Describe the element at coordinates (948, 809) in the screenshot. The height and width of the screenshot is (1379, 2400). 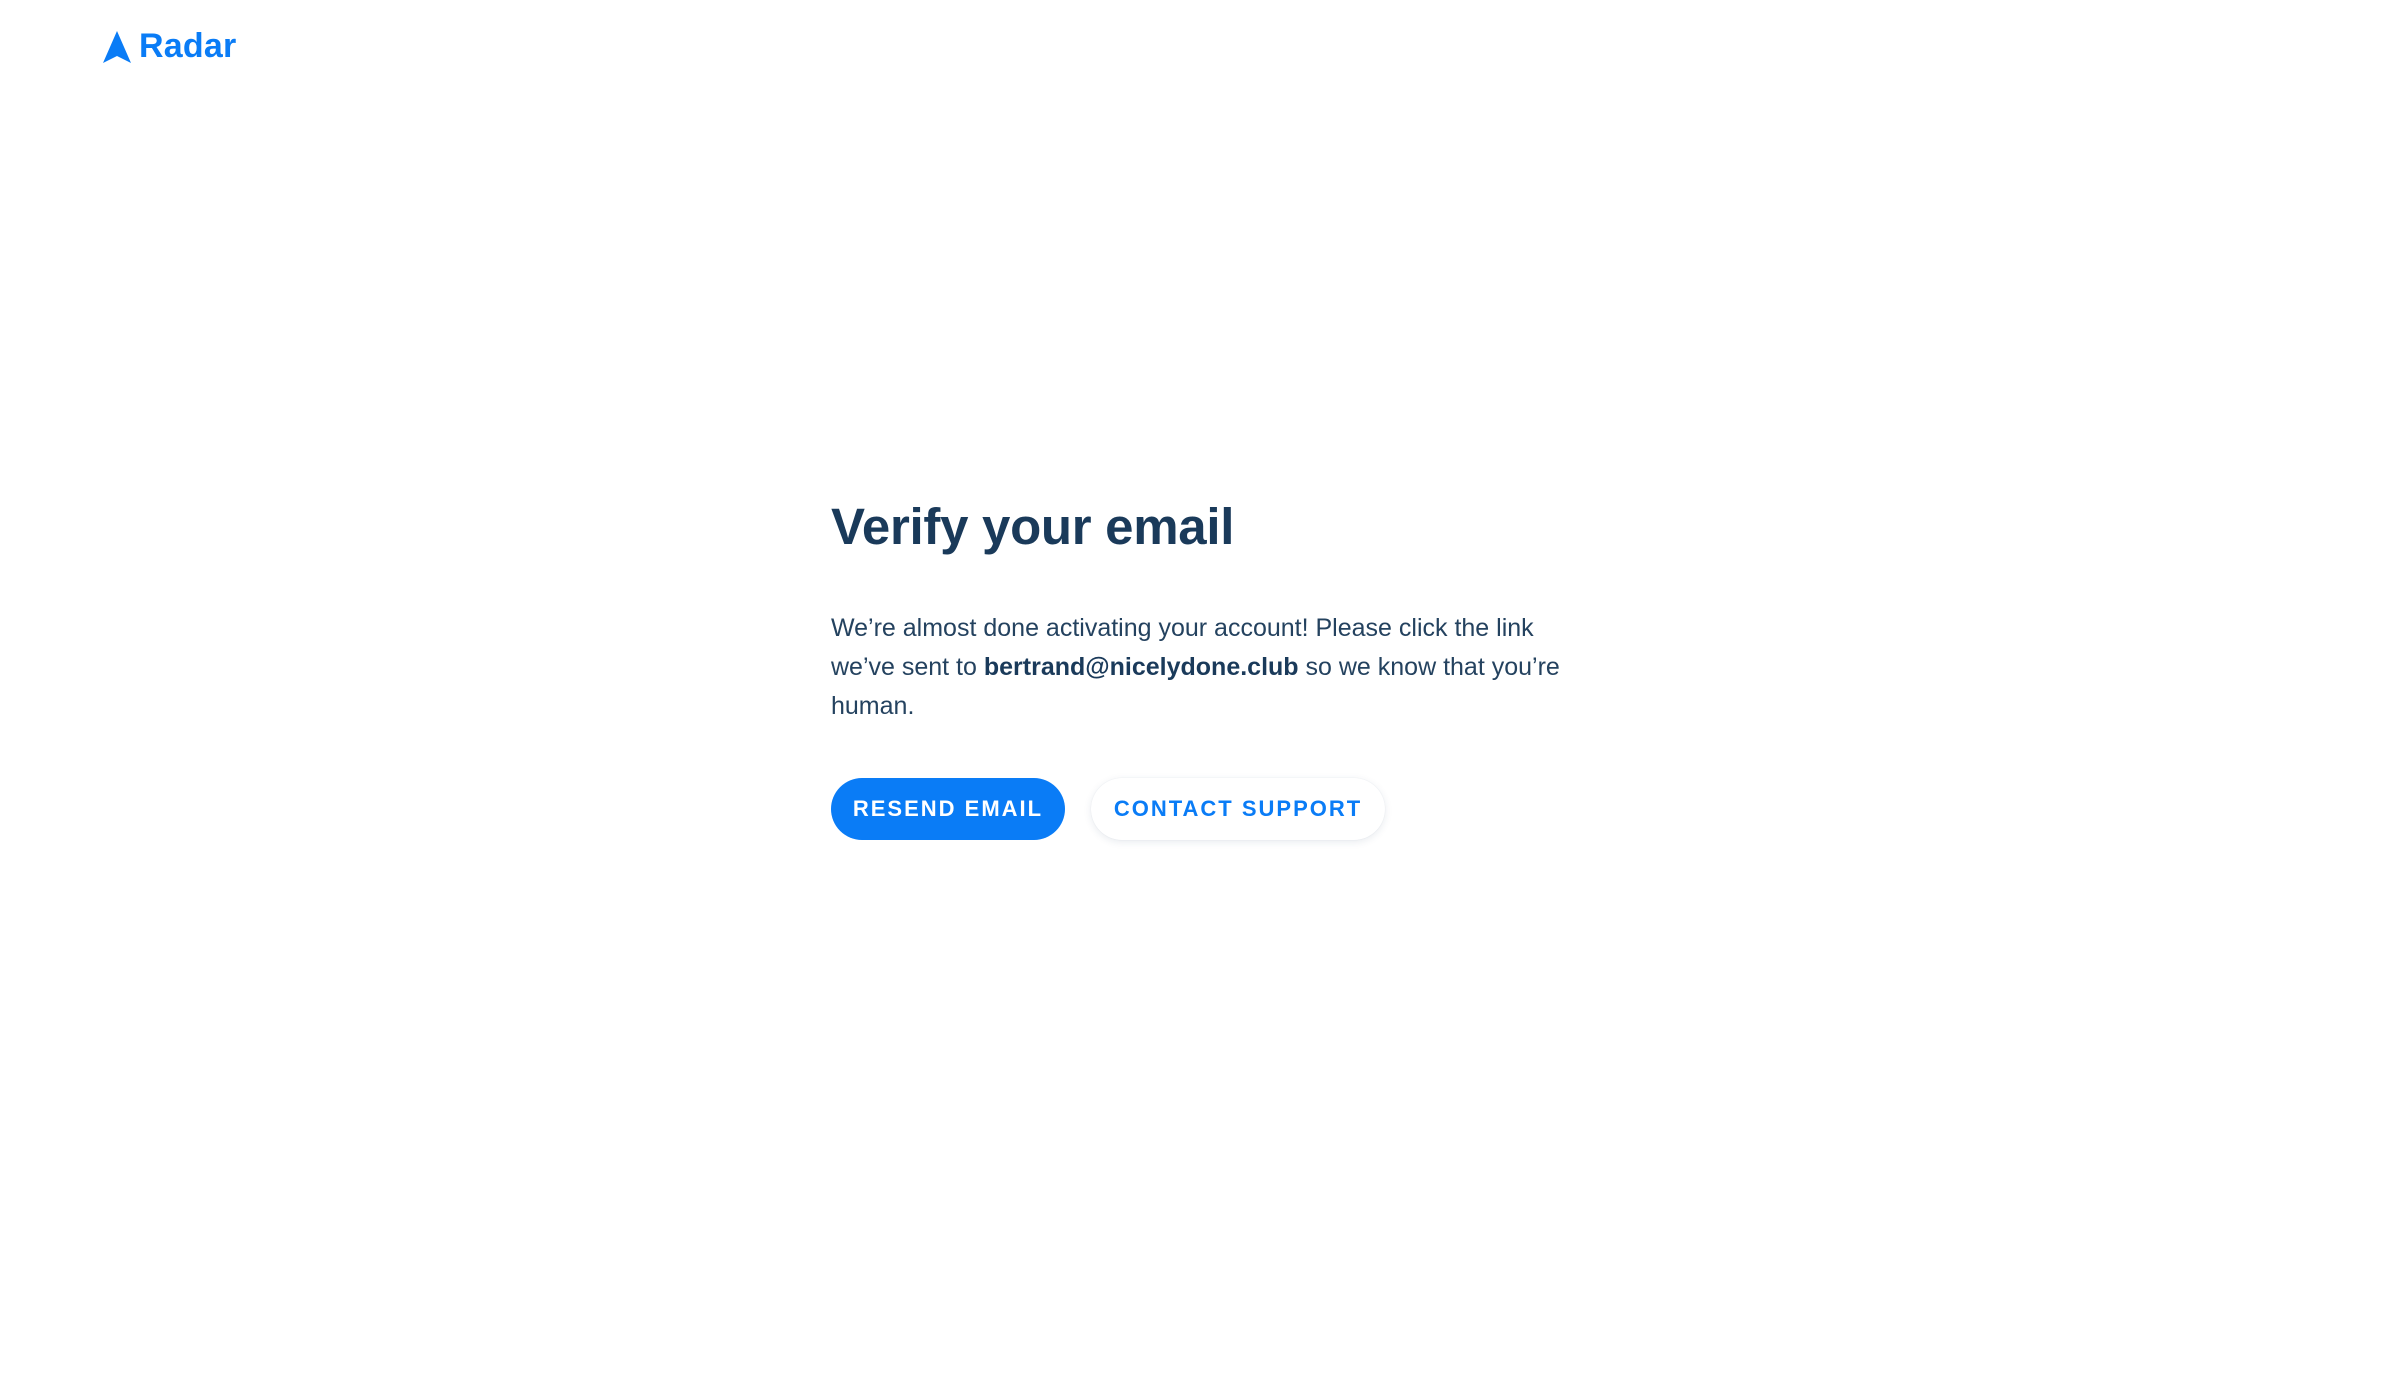
I see `resend-email-button: RESEND EMAIL` at that location.